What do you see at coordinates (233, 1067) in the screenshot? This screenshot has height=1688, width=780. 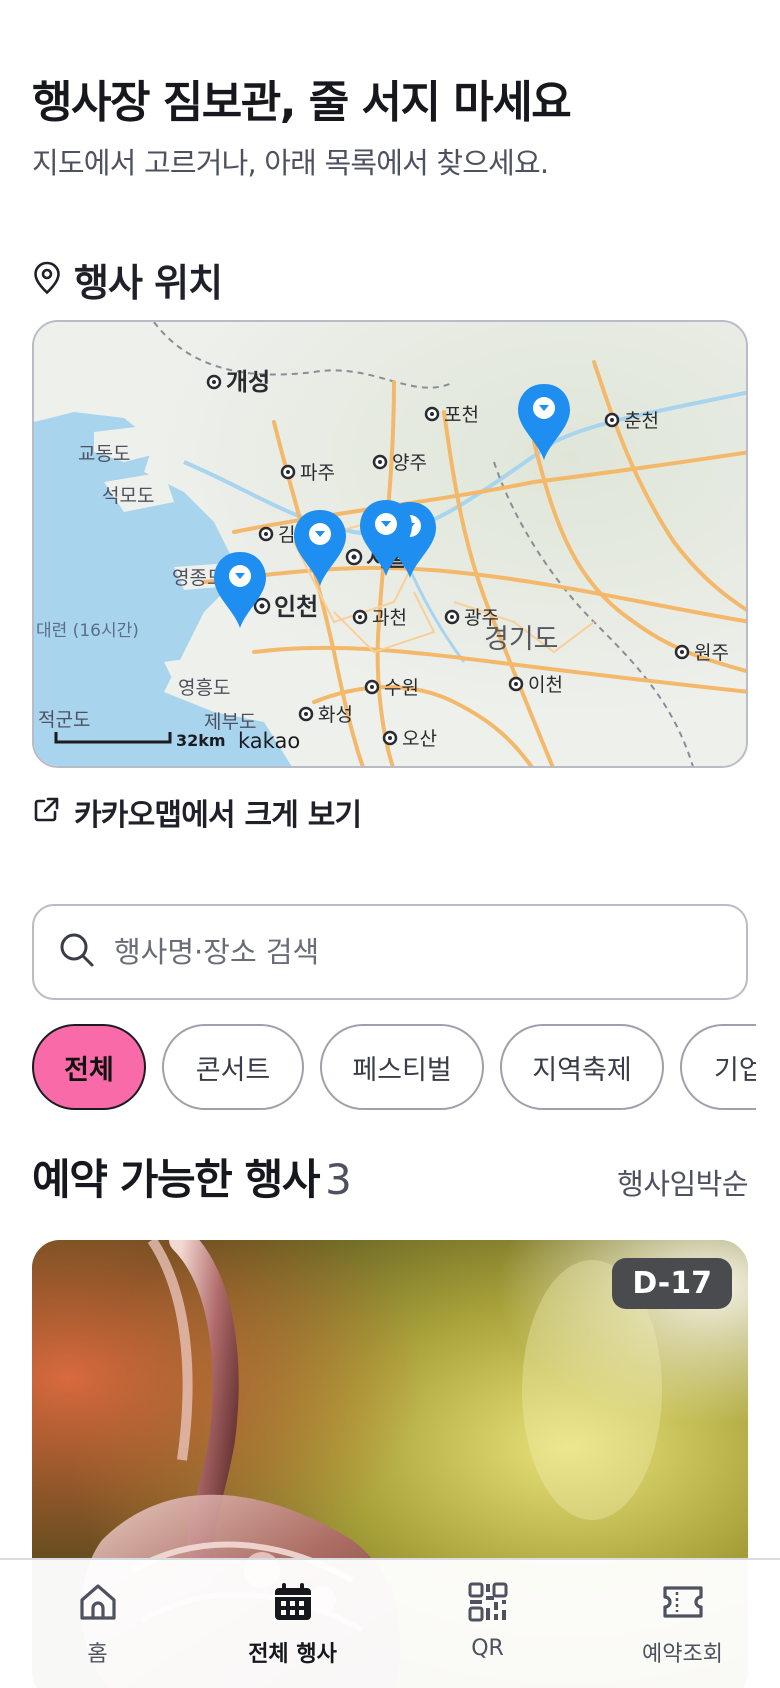 I see `chip-concert: 콘서트` at bounding box center [233, 1067].